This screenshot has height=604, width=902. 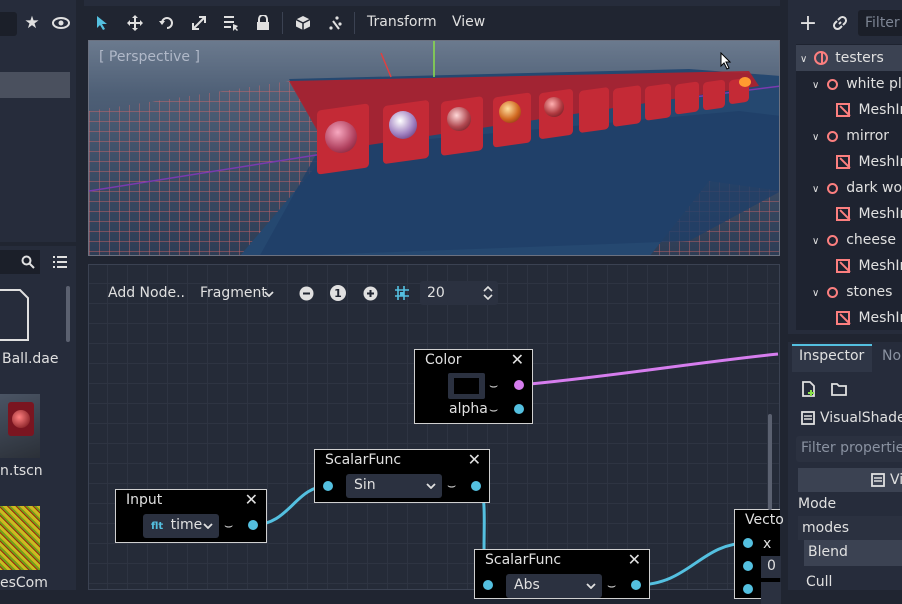 I want to click on sin-input-port, so click(x=328, y=486).